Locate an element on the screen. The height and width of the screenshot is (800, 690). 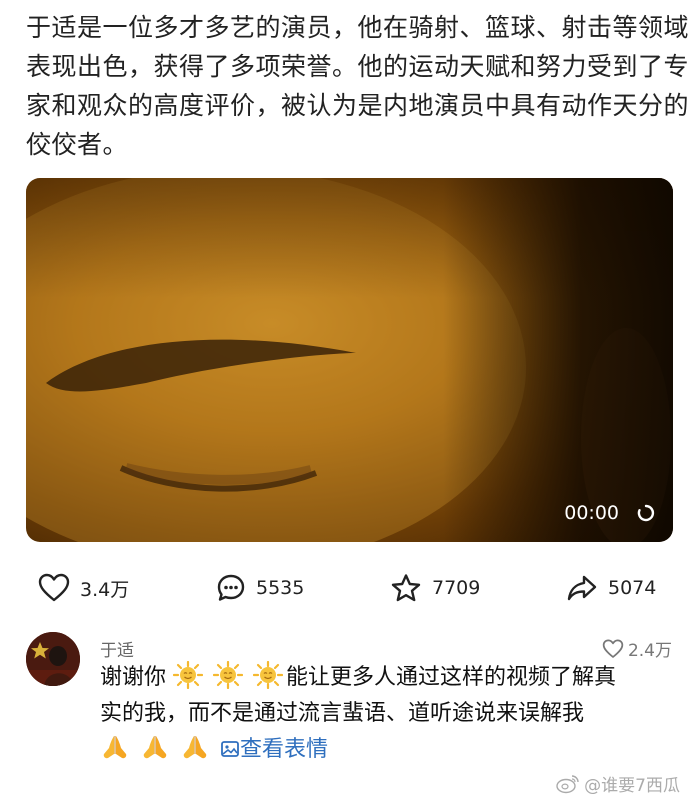
video-timestamp: 00:00 is located at coordinates (591, 513).